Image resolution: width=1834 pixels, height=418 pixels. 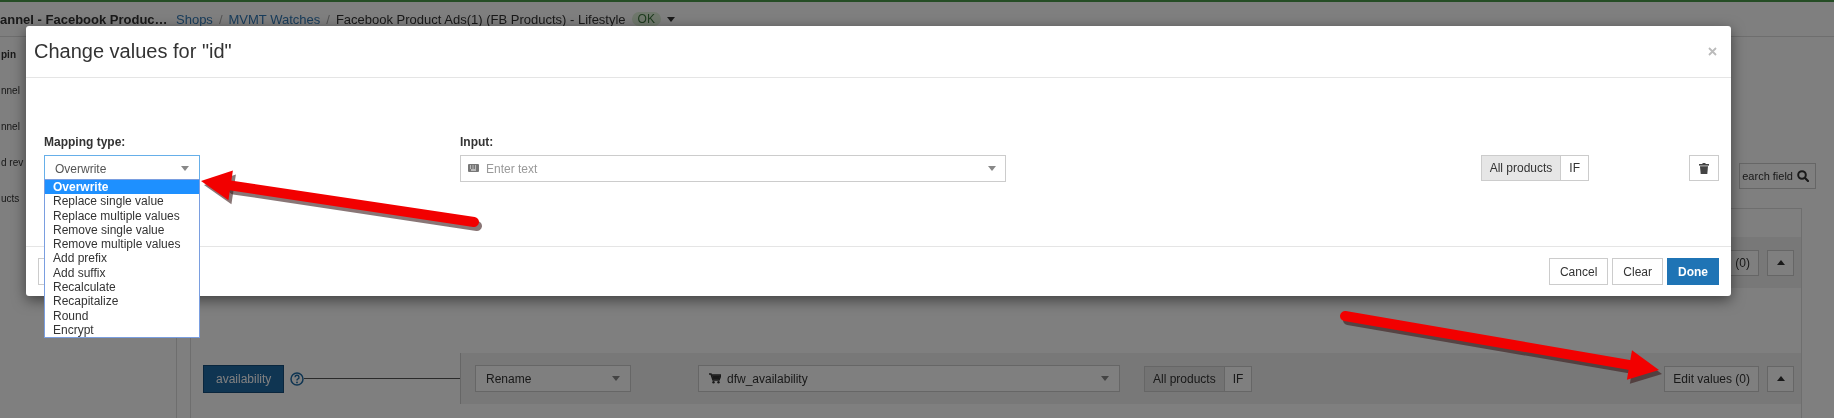 What do you see at coordinates (1693, 271) in the screenshot?
I see `done-button: Done` at bounding box center [1693, 271].